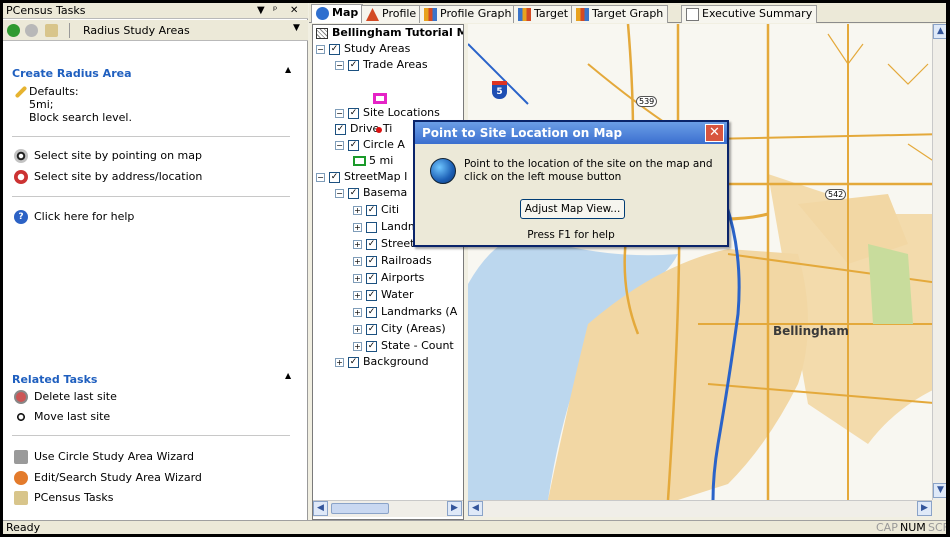 This screenshot has height=537, width=950. I want to click on city-label: Bellingham, so click(811, 331).